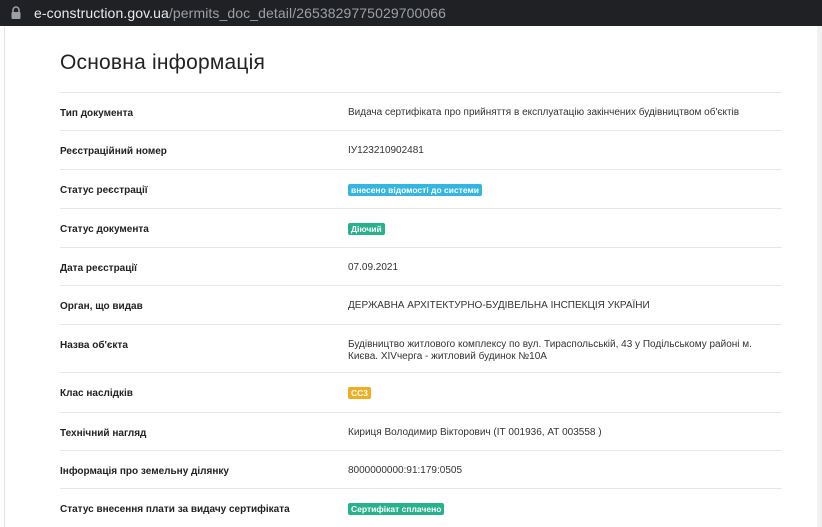 Image resolution: width=822 pixels, height=527 pixels. Describe the element at coordinates (360, 393) in the screenshot. I see `class-badge: СС3` at that location.